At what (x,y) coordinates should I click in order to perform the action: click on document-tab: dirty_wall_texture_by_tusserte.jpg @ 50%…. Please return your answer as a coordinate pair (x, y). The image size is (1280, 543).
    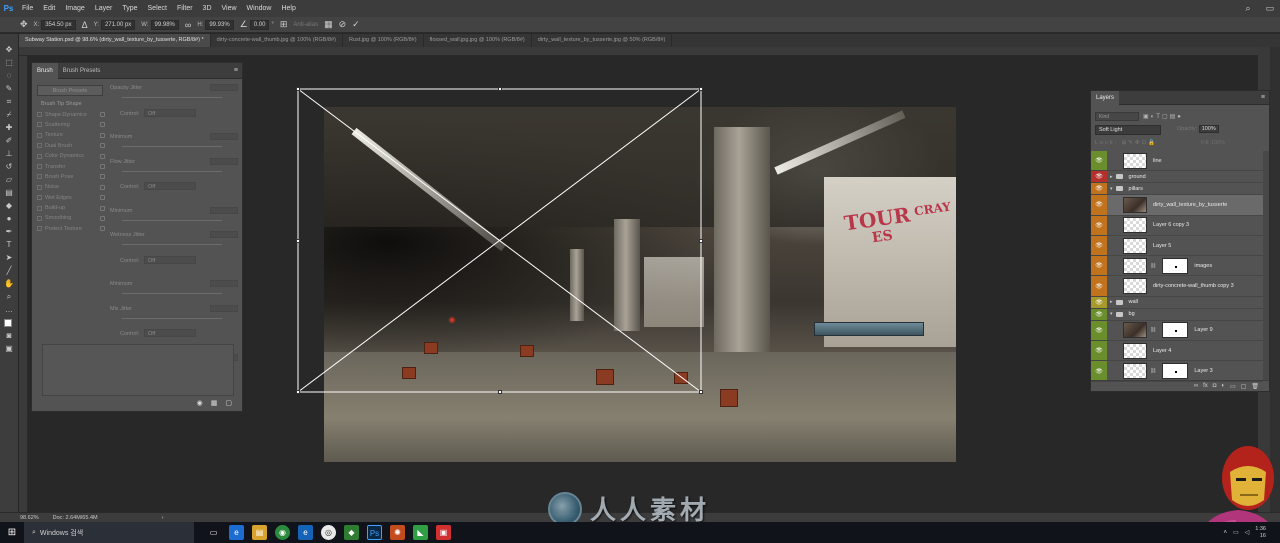
    Looking at the image, I should click on (602, 40).